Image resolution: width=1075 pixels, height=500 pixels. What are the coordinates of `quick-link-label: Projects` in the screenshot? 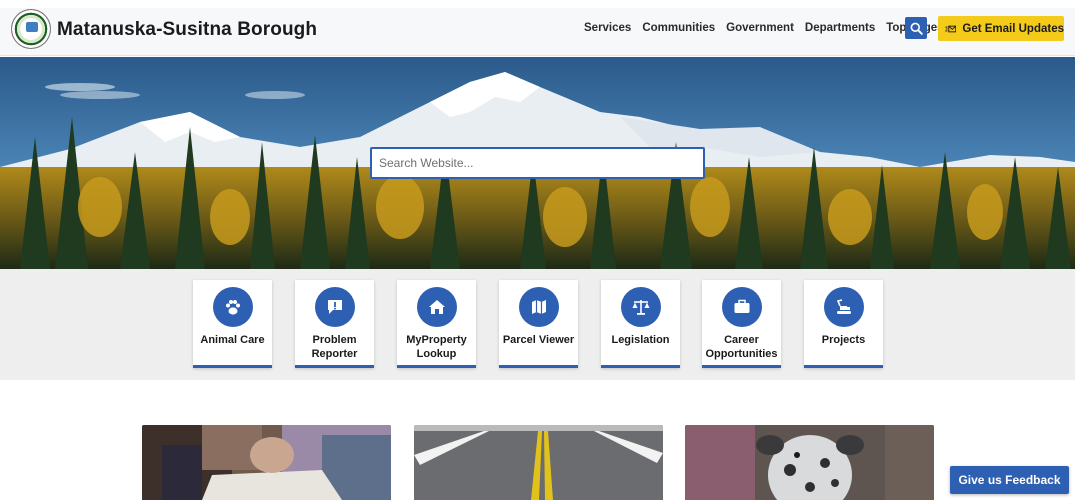 It's located at (843, 340).